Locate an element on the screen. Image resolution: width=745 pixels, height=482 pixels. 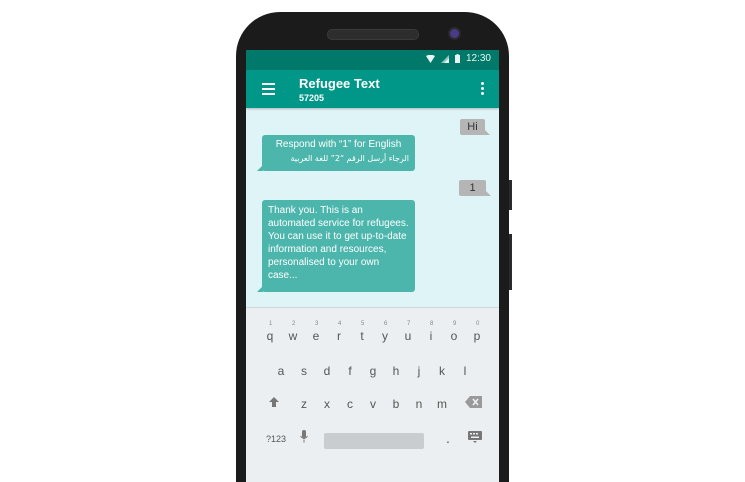
keyboard-icon is located at coordinates (475, 437).